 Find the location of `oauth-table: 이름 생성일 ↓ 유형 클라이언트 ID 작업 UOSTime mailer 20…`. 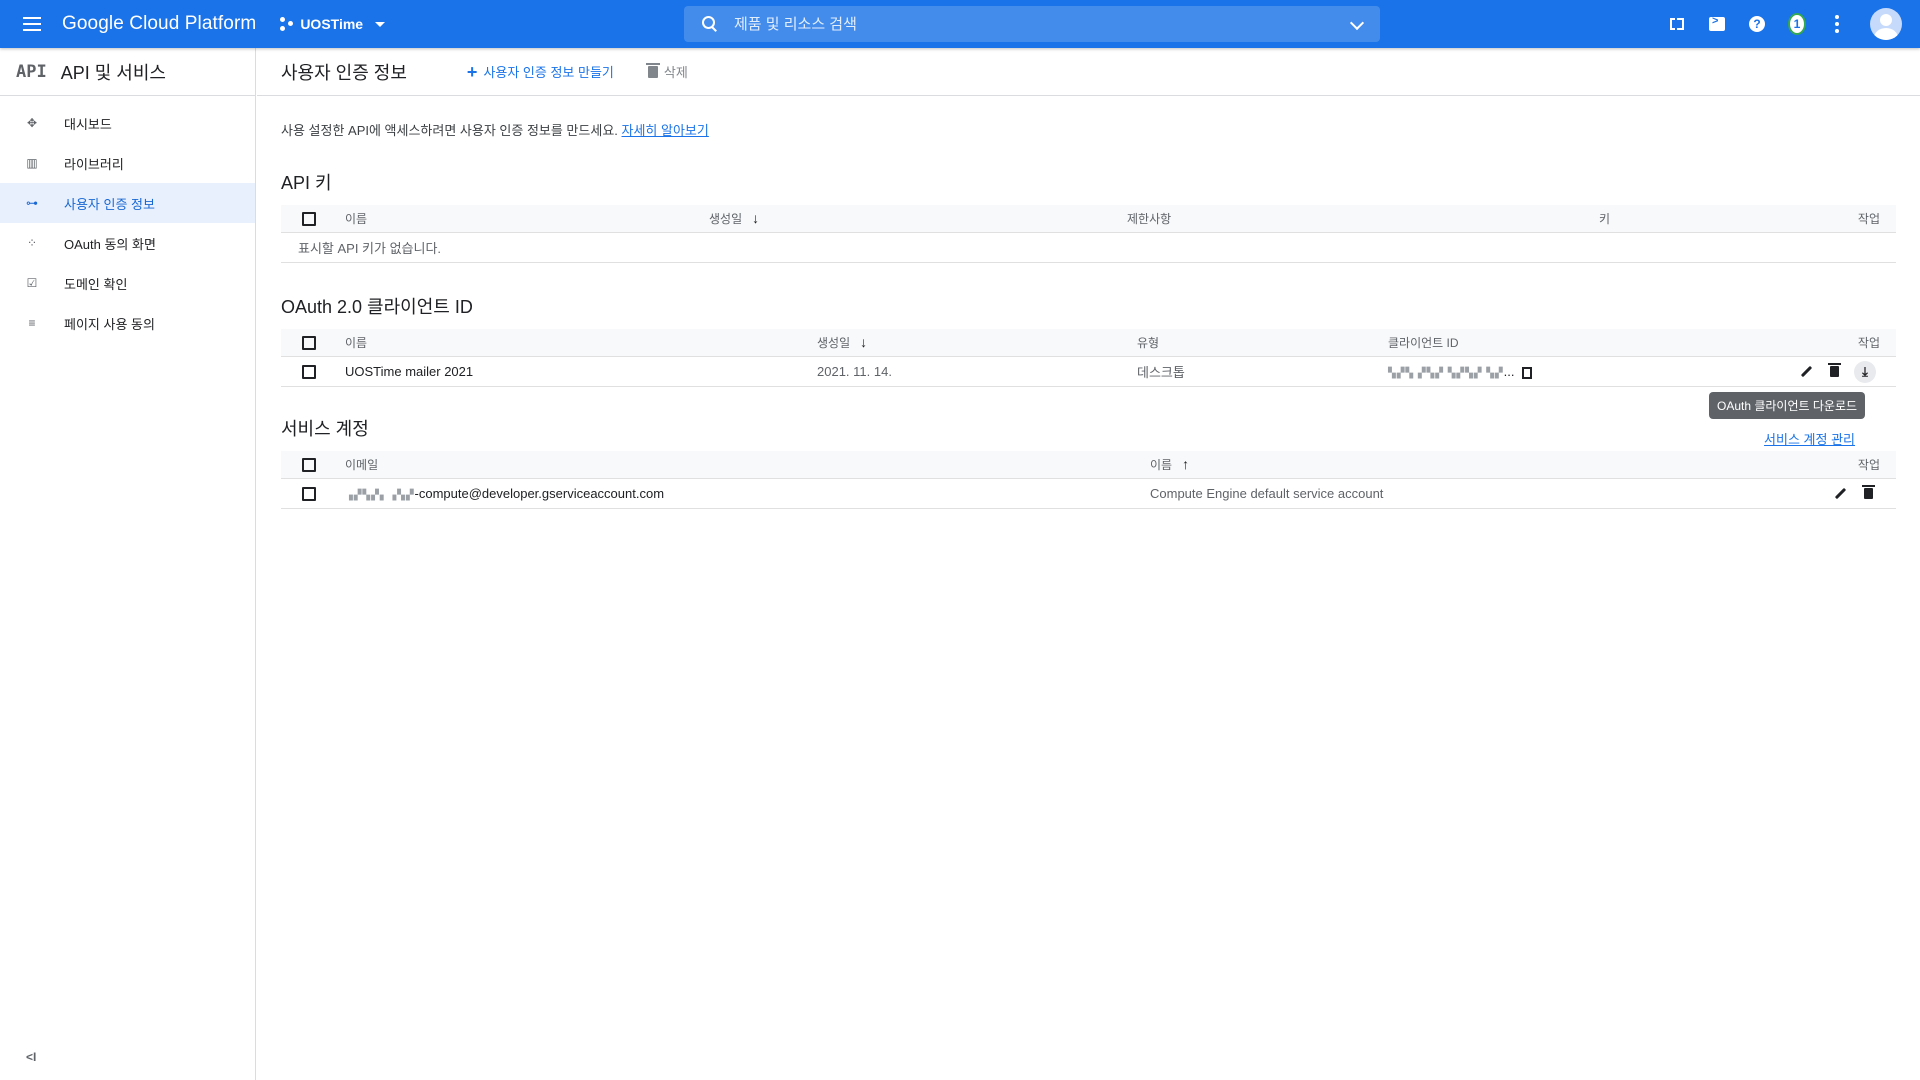

oauth-table: 이름 생성일 ↓ 유형 클라이언트 ID 작업 UOSTime mailer 20… is located at coordinates (1088, 358).